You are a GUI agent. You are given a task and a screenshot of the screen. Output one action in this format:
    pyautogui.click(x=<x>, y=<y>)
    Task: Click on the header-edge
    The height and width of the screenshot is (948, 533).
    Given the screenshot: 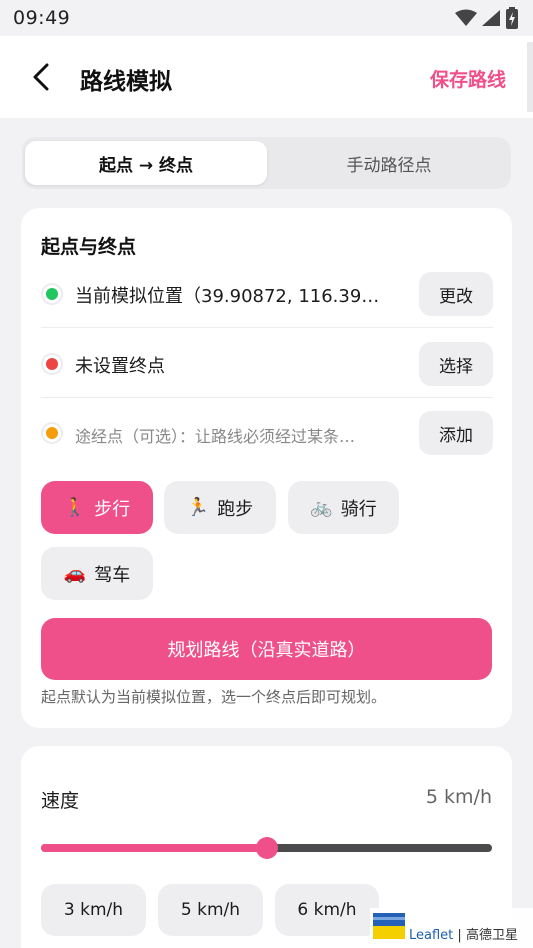 What is the action you would take?
    pyautogui.click(x=530, y=77)
    